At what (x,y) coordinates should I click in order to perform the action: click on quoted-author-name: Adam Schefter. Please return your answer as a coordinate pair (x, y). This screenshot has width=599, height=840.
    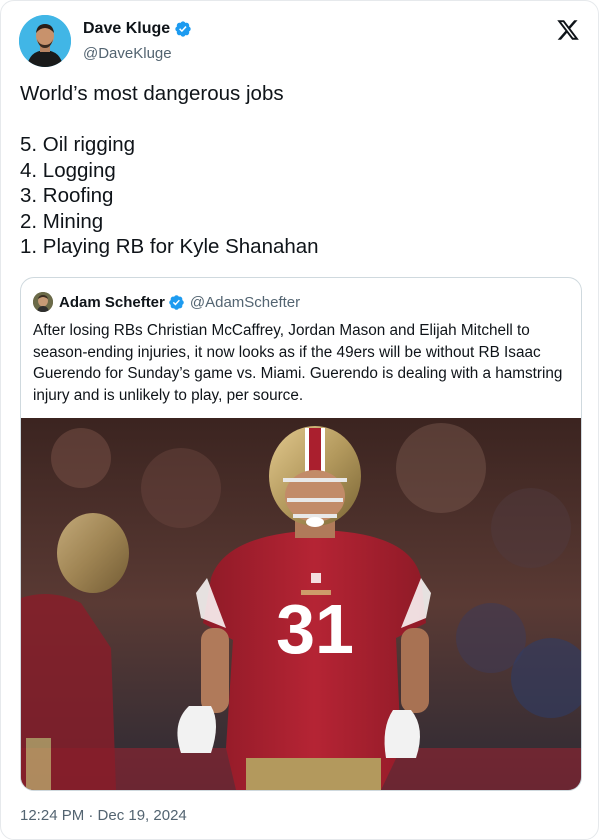
    Looking at the image, I should click on (112, 302).